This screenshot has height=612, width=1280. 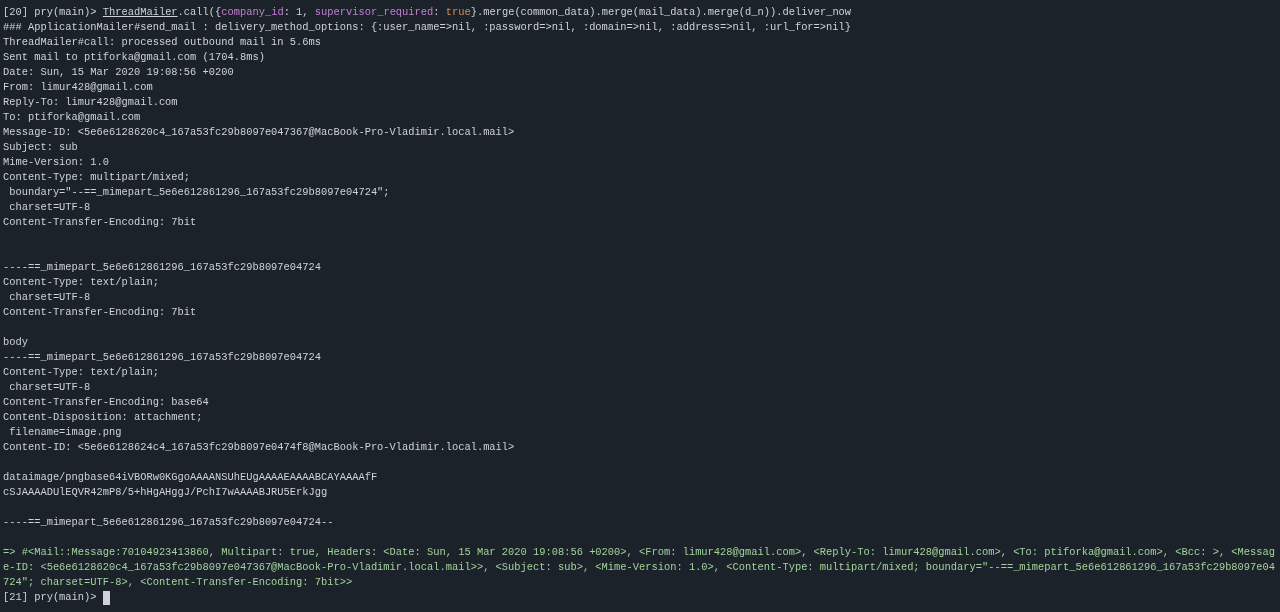 I want to click on output-text: From: limur428@gmail.com, so click(x=78, y=87).